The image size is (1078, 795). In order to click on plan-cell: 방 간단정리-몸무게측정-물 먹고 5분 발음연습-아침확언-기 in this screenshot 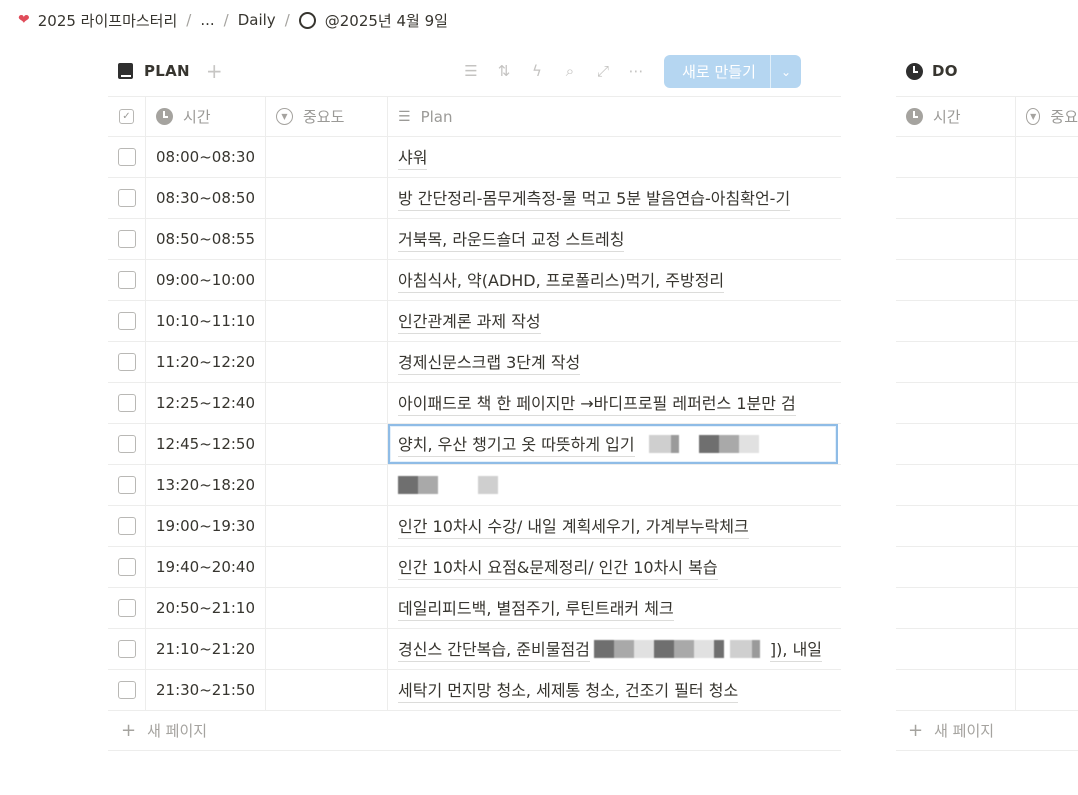, I will do `click(614, 198)`.